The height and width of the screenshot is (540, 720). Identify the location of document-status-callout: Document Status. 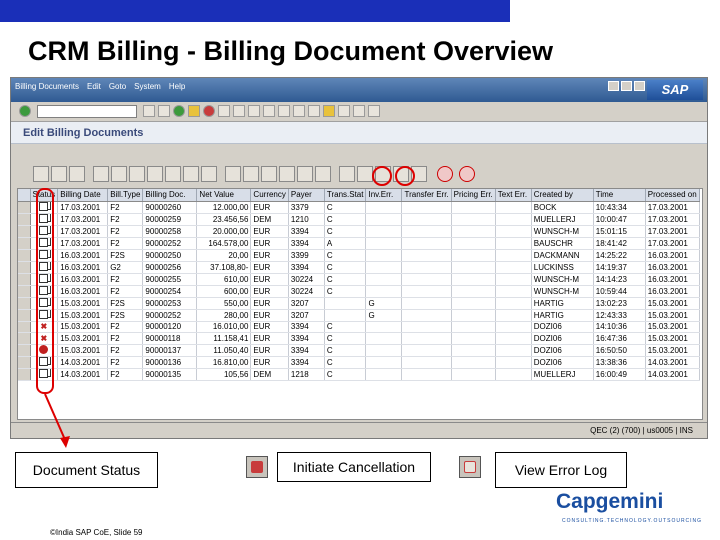
(86, 470).